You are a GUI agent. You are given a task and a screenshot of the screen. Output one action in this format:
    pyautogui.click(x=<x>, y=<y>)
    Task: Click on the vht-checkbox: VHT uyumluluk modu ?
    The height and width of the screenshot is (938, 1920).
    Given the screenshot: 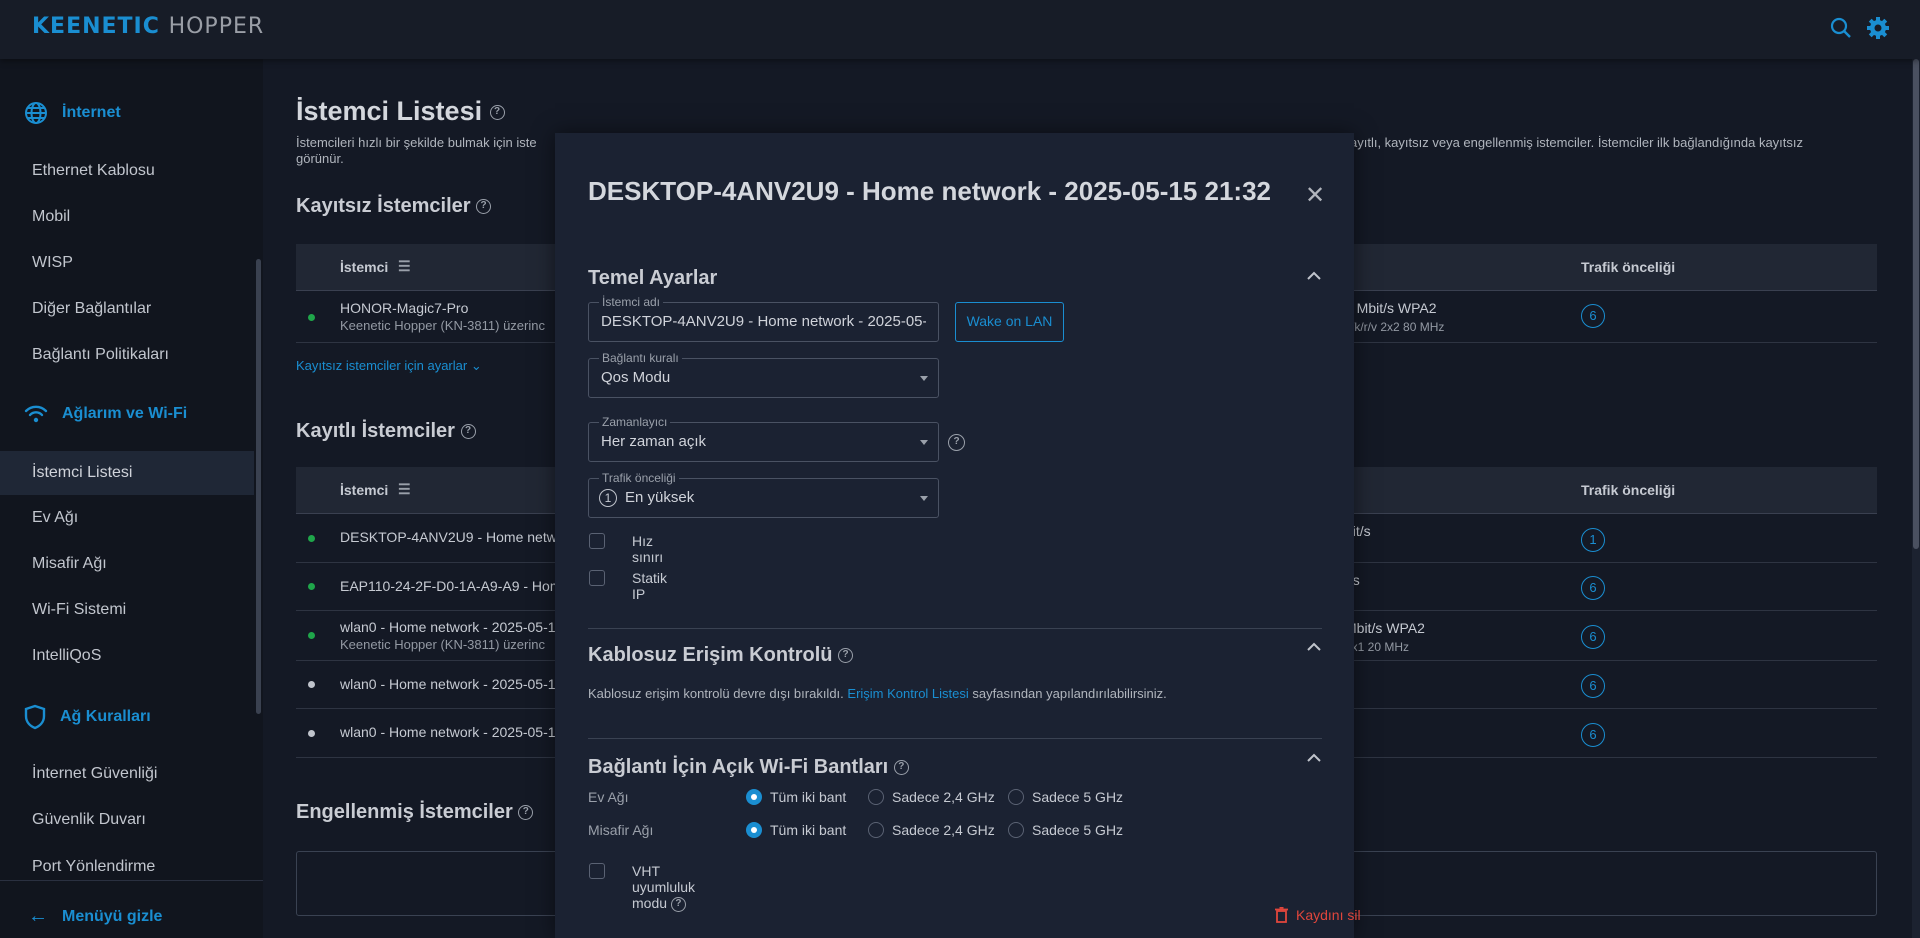 What is the action you would take?
    pyautogui.click(x=642, y=887)
    